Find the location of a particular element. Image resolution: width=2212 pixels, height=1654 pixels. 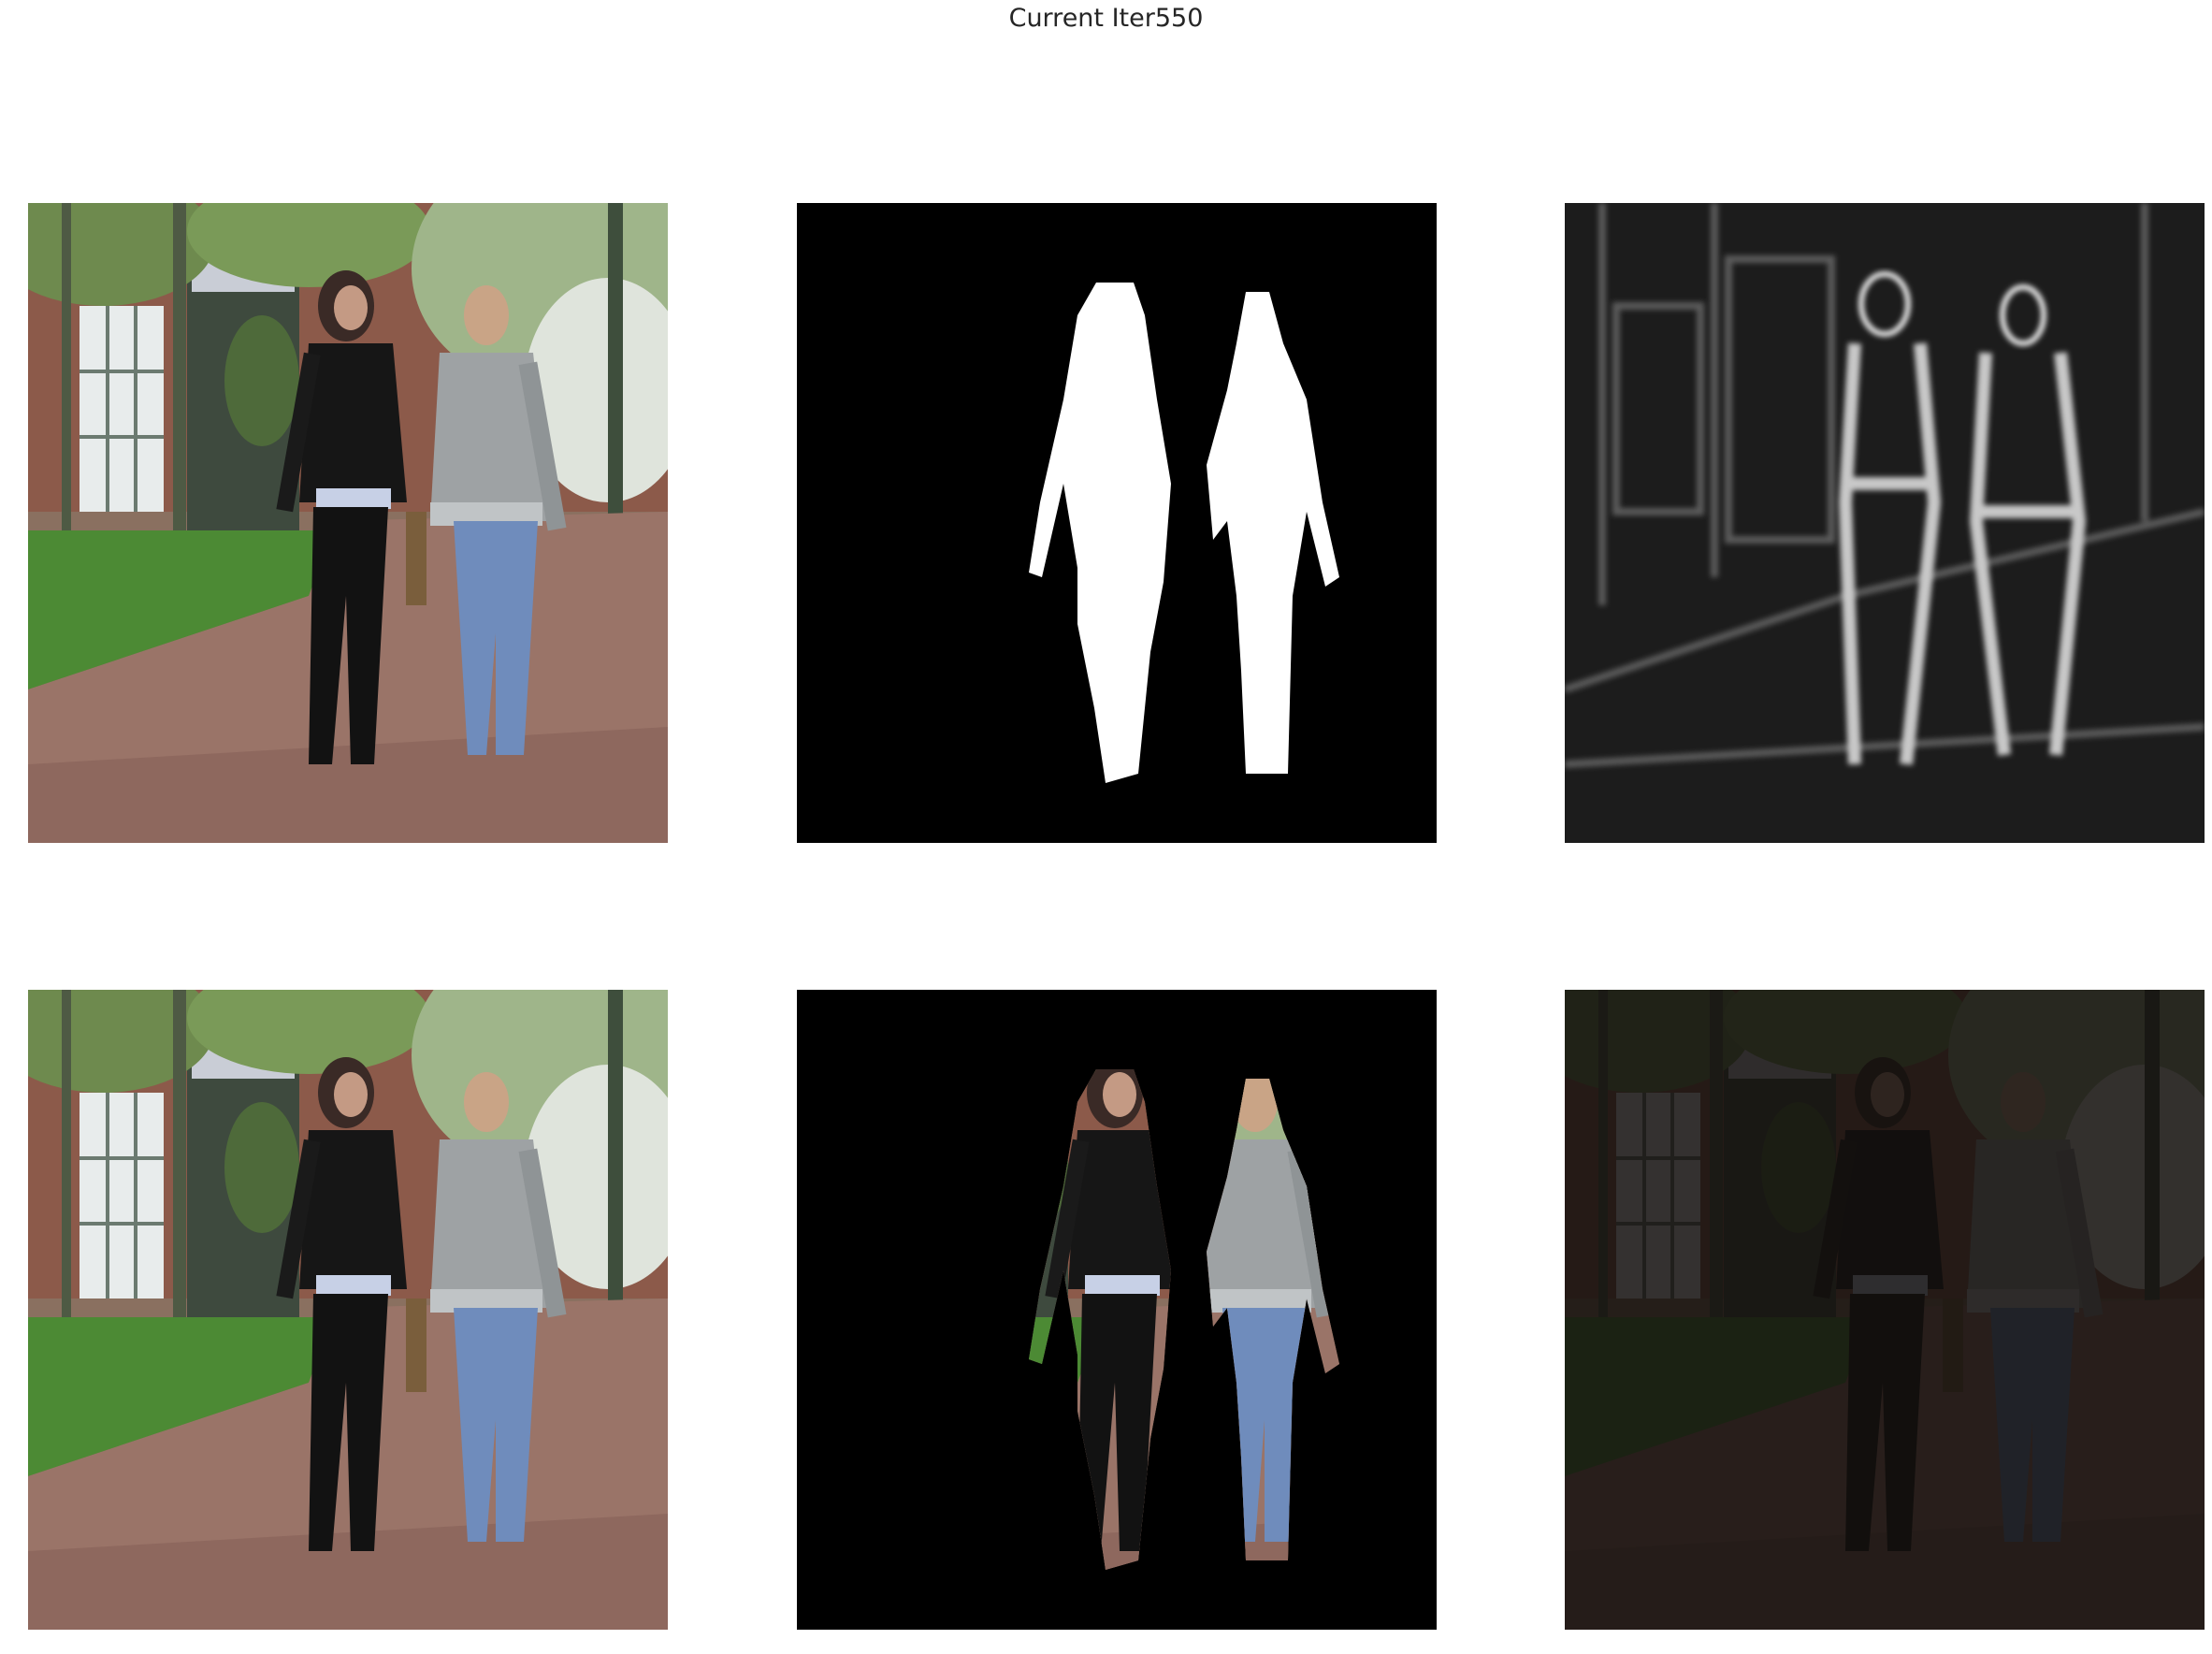

masked-foreground-panel is located at coordinates (1117, 1310).